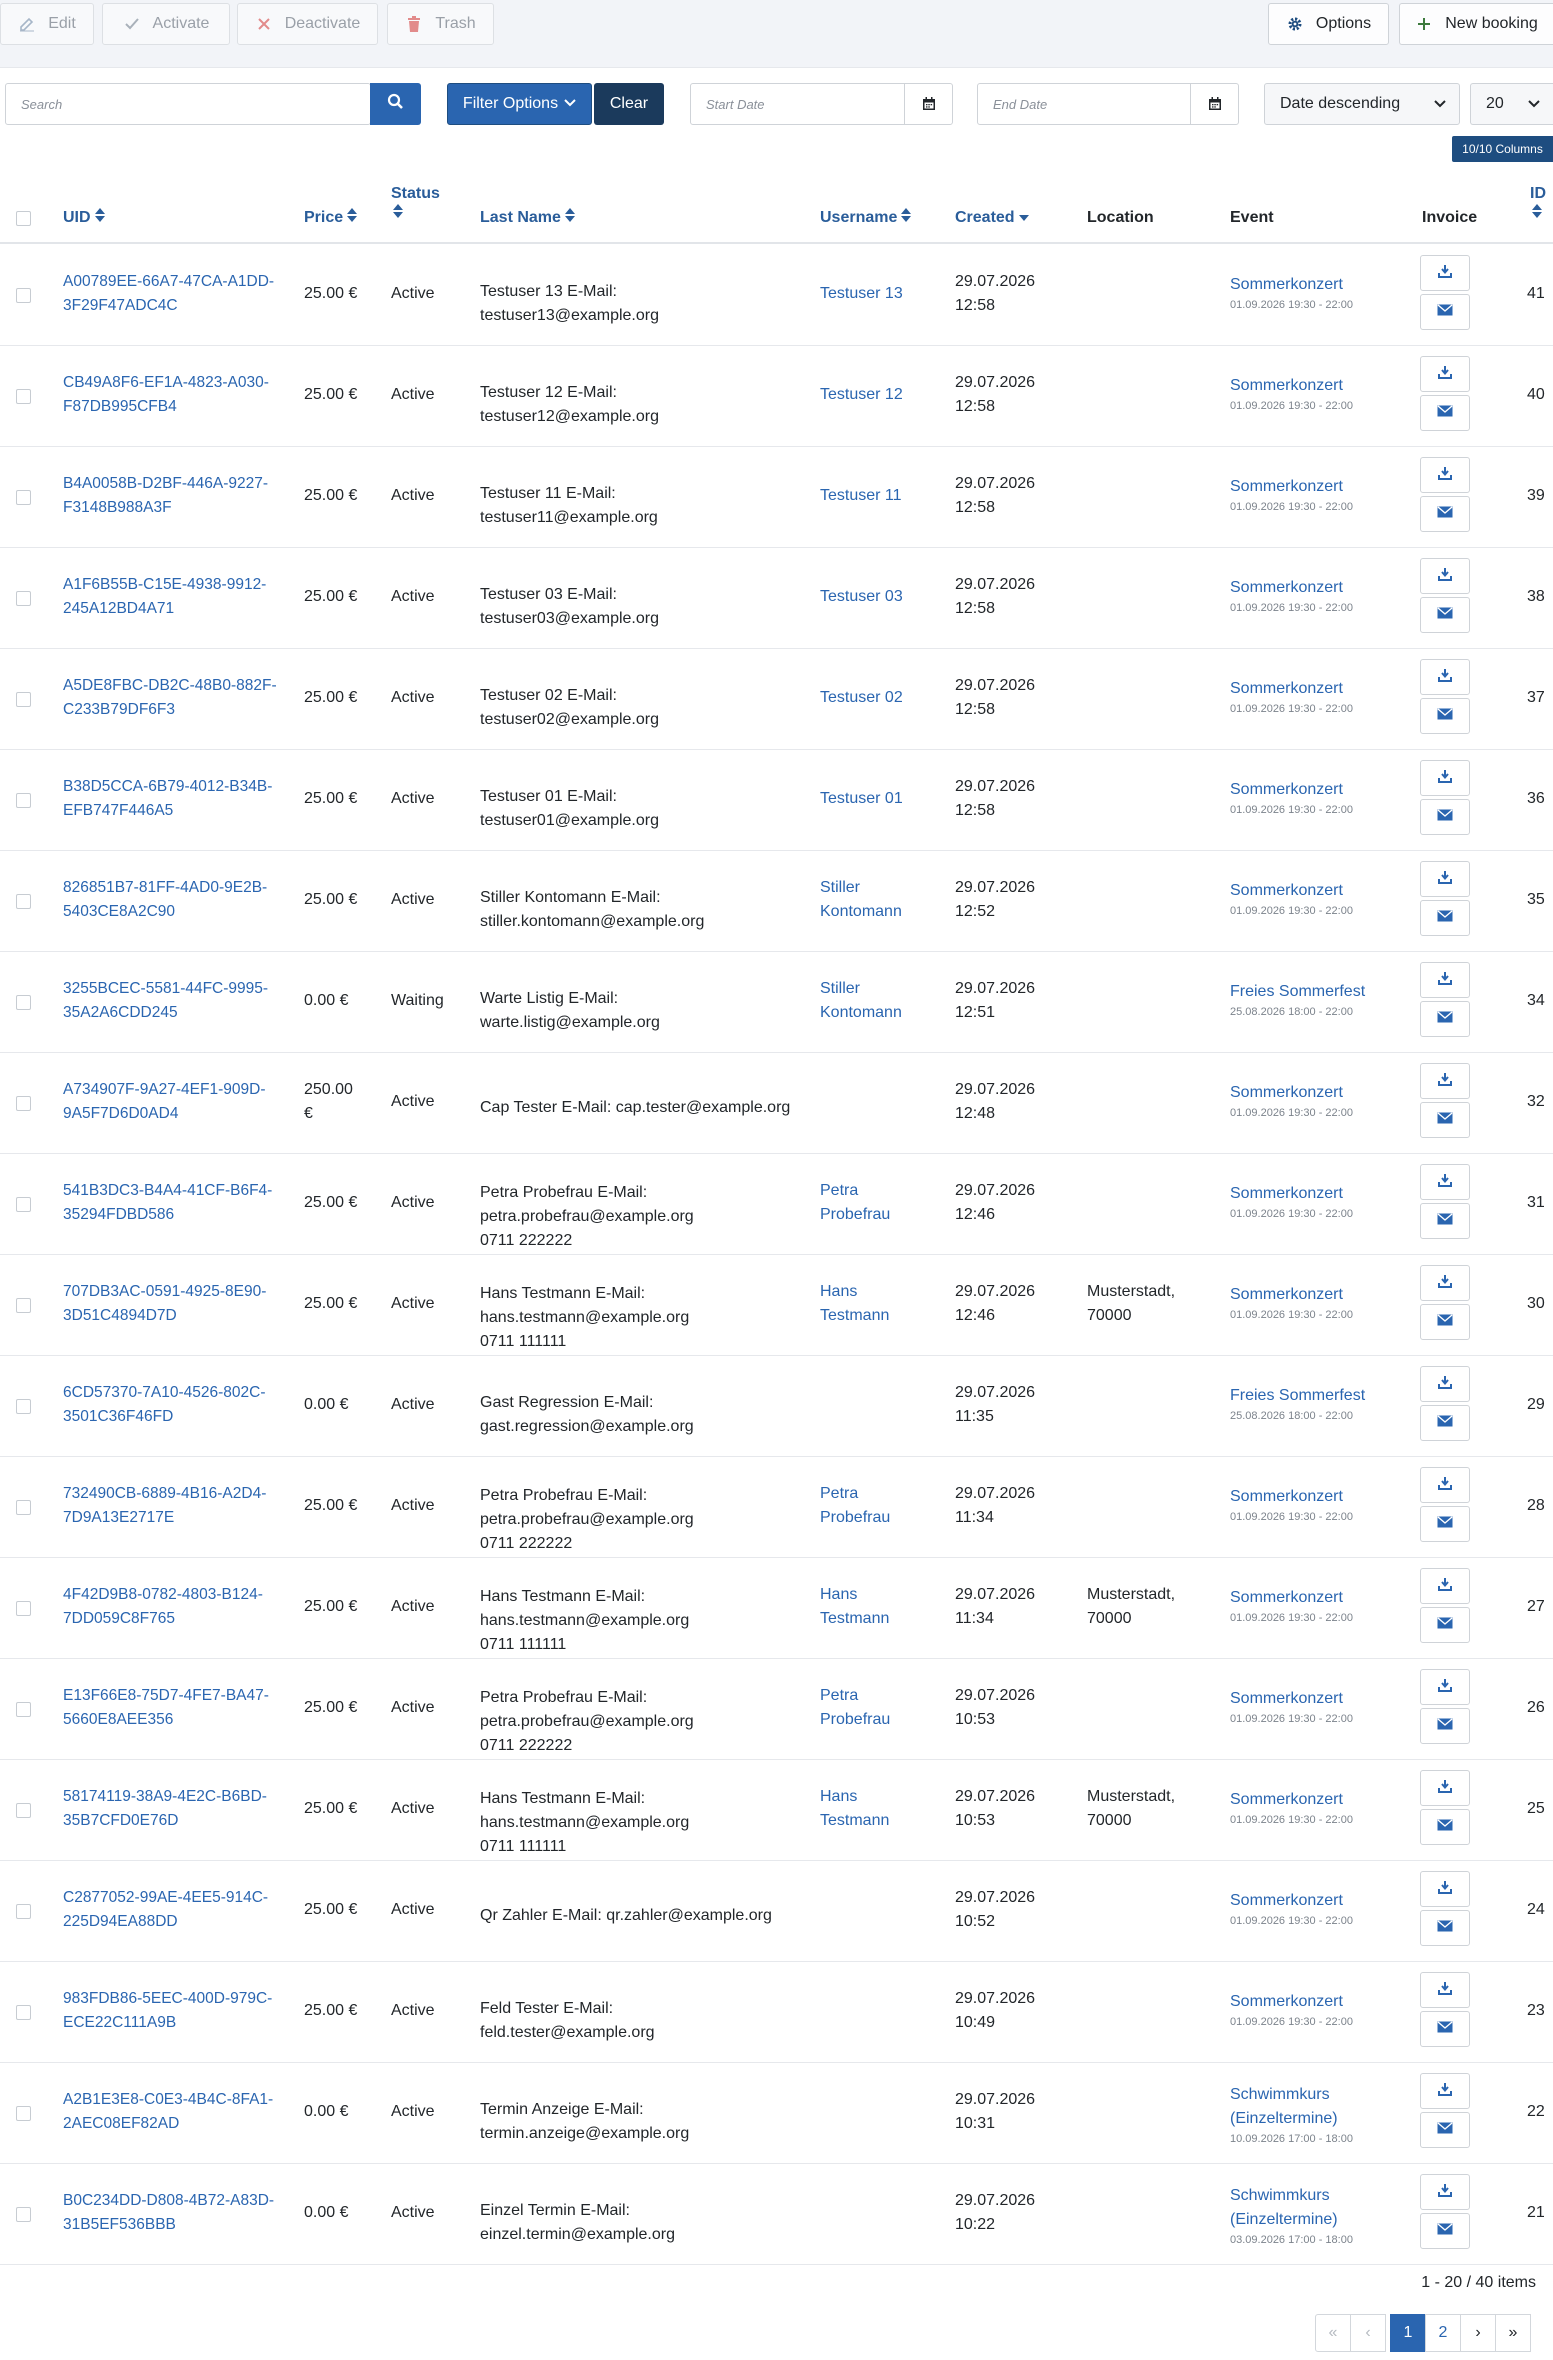 The width and height of the screenshot is (1553, 2360). I want to click on uid-link: 541B3DC3-B4A4-41CF-B6F4- 35294FDBD586, so click(167, 1203).